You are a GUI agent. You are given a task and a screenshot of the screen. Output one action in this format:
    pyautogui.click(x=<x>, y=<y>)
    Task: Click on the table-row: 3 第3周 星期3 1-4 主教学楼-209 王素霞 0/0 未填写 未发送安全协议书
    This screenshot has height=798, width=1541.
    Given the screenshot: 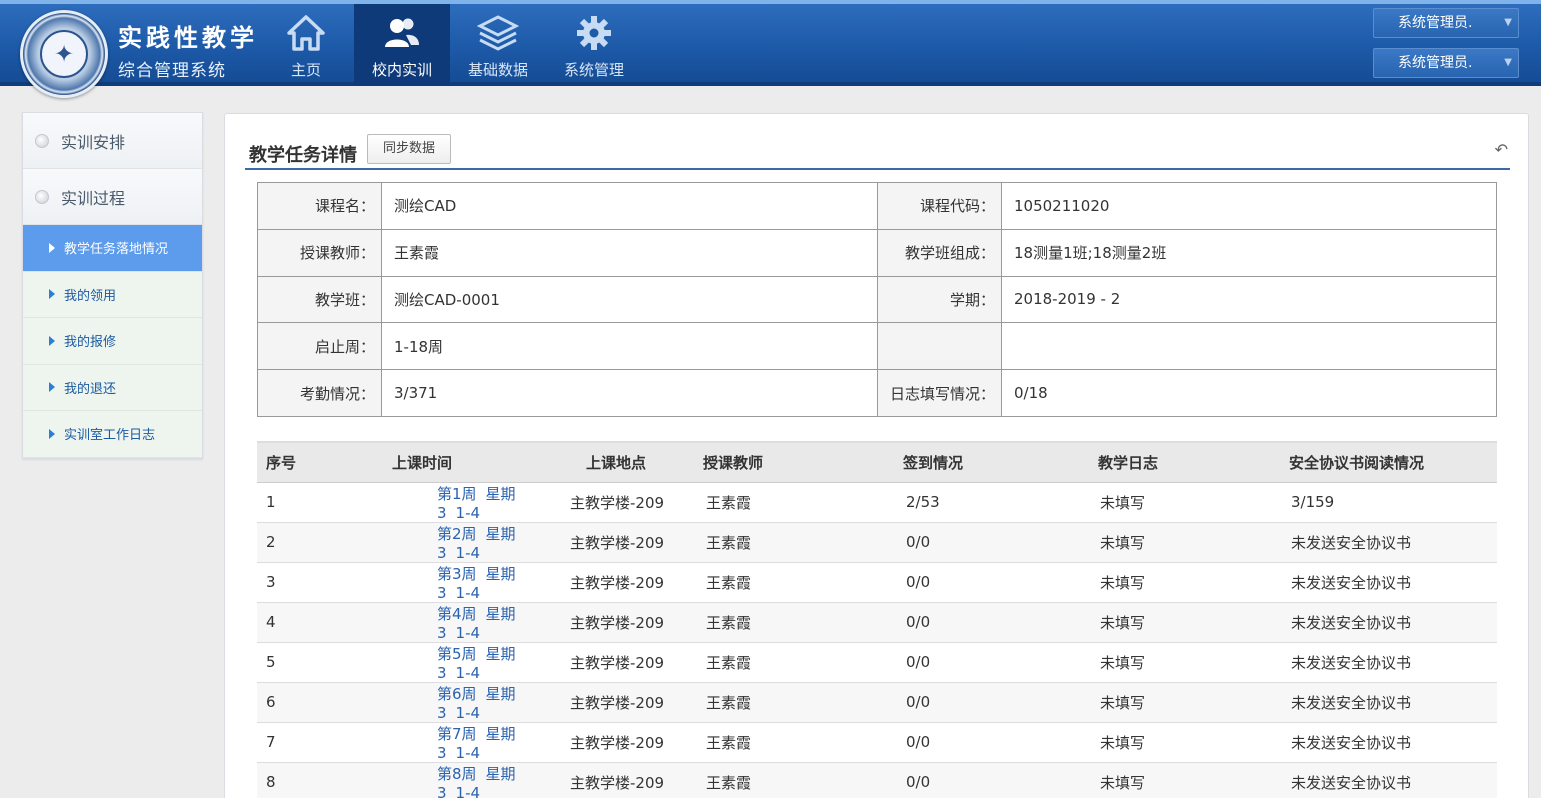 What is the action you would take?
    pyautogui.click(x=877, y=582)
    